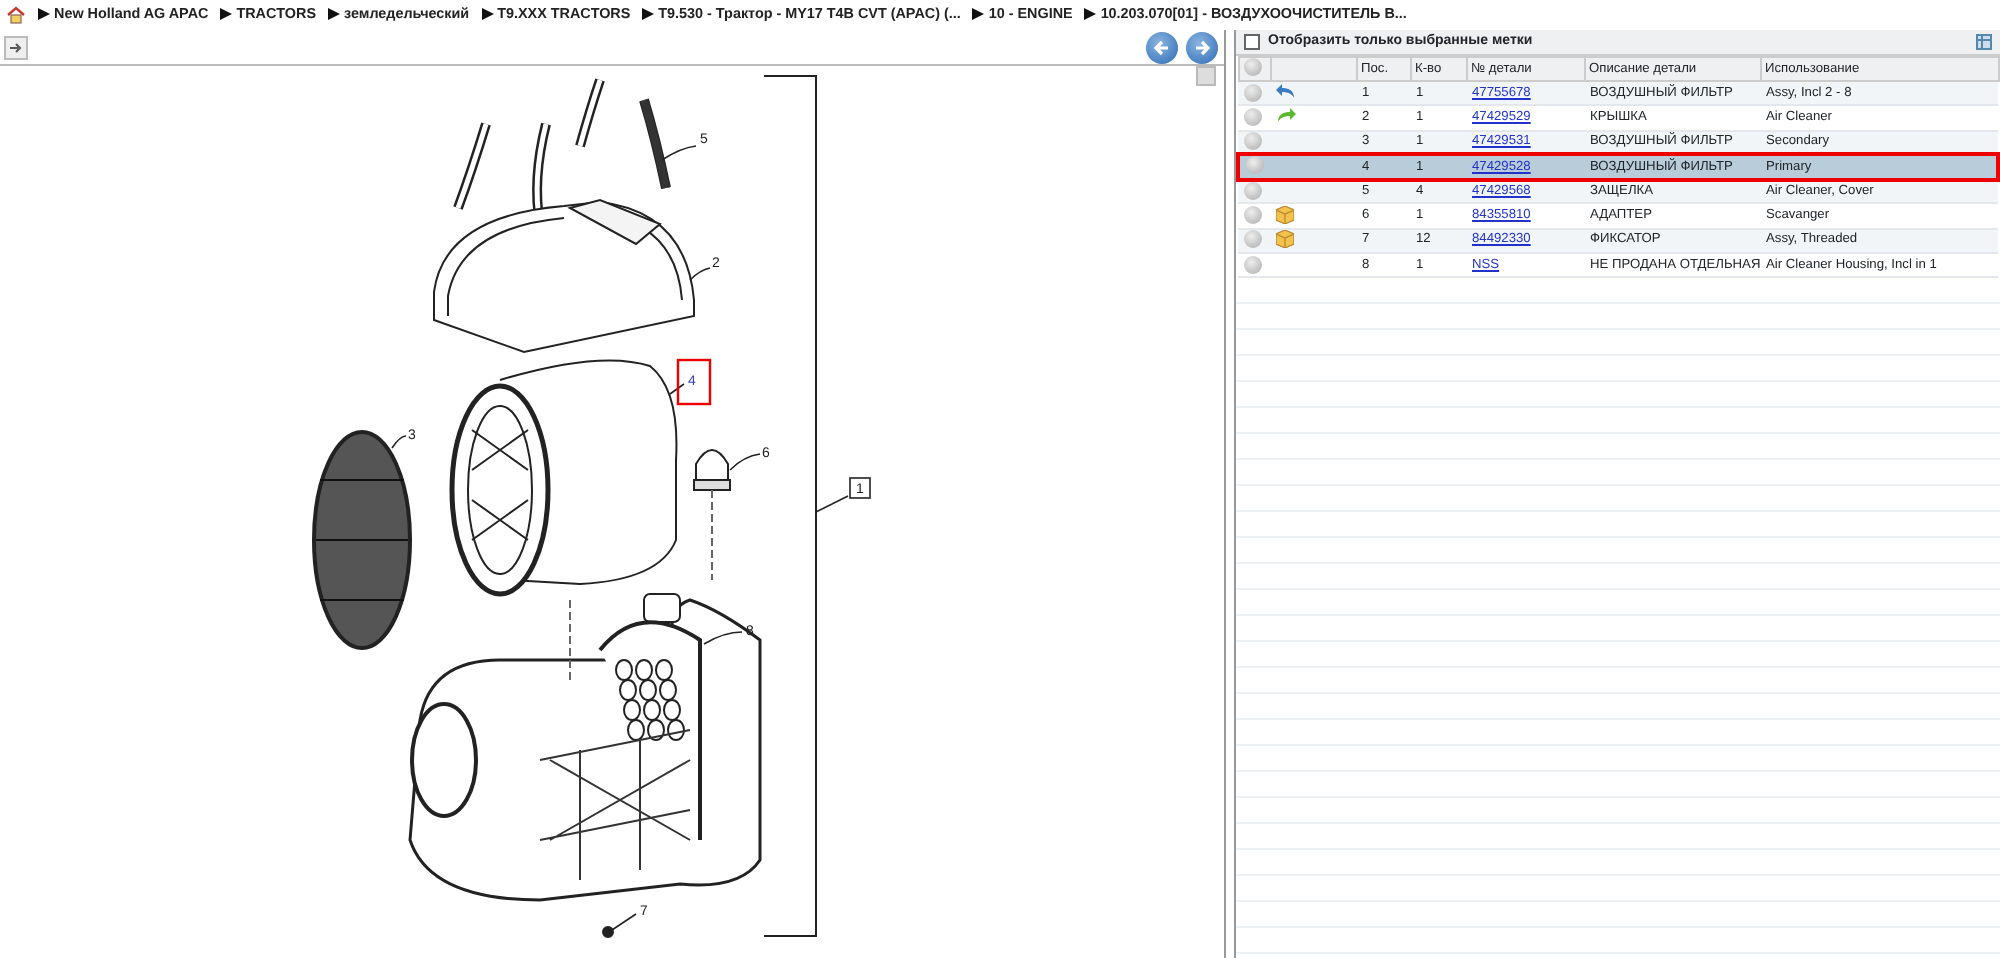  I want to click on arrow-icon, so click(16, 47).